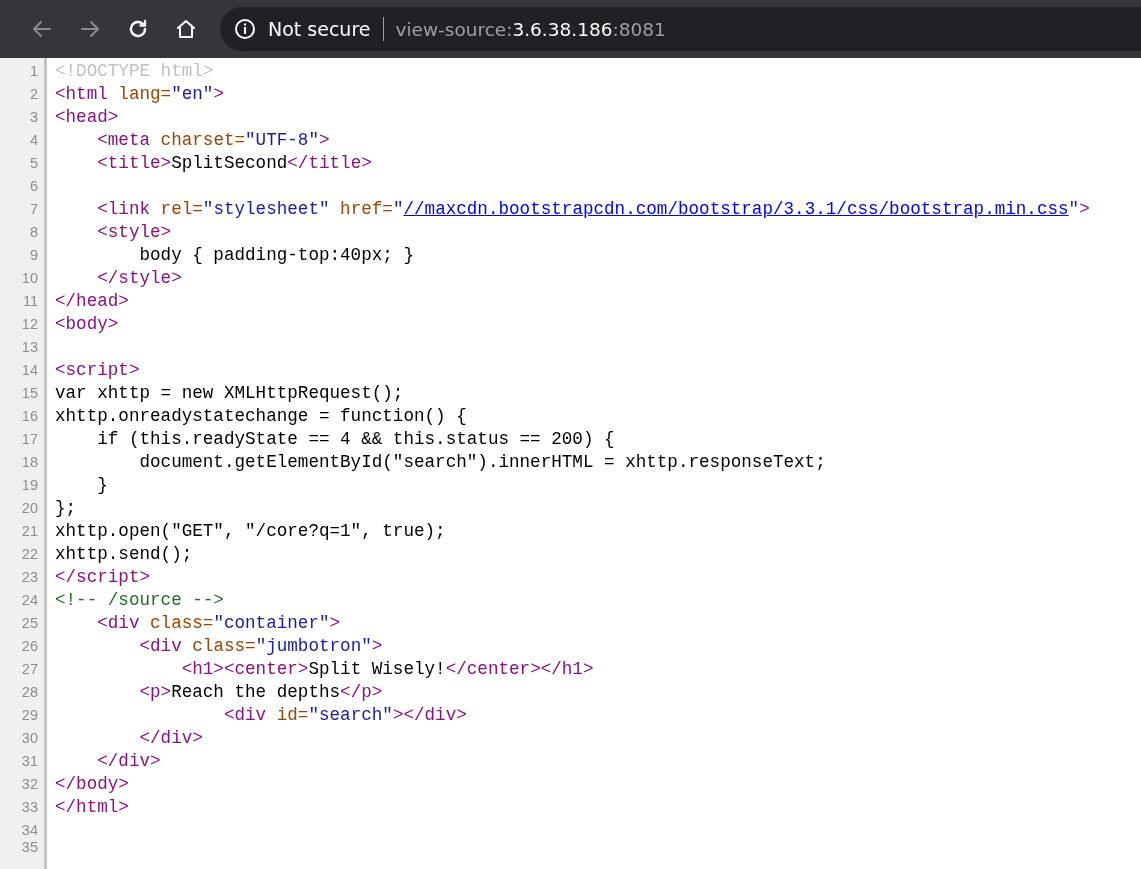  Describe the element at coordinates (482, 462) in the screenshot. I see `code-line: document.getElementById("search").innerHTML = xhttp.responseText;` at that location.